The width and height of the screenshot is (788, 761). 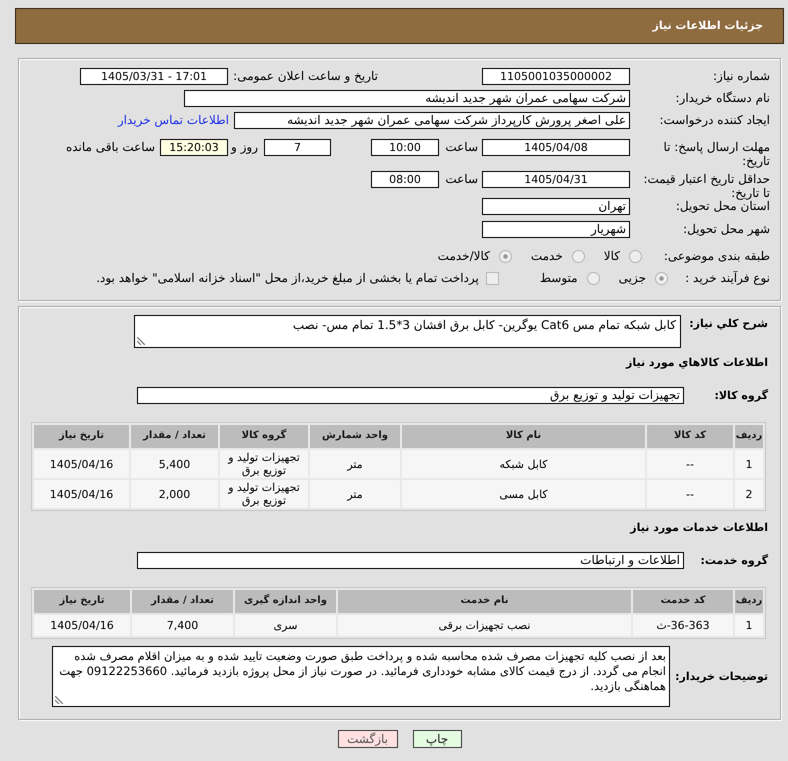 I want to click on requester-label: ایجاد کننده درخواست:, so click(x=714, y=120).